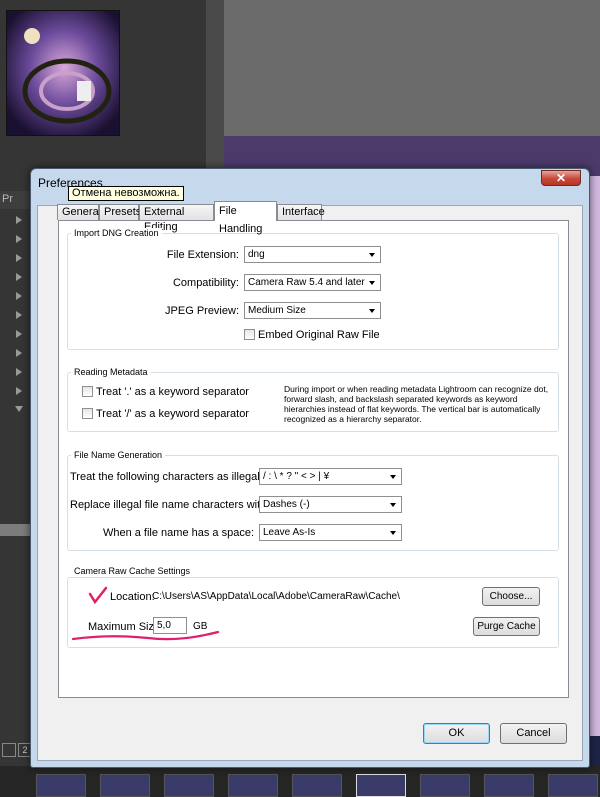  I want to click on navigator-photo, so click(63, 73).